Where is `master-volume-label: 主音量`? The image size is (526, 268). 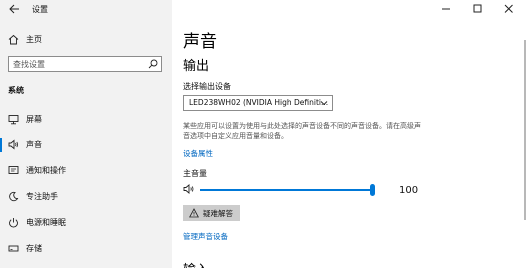
master-volume-label: 主音量 is located at coordinates (195, 173).